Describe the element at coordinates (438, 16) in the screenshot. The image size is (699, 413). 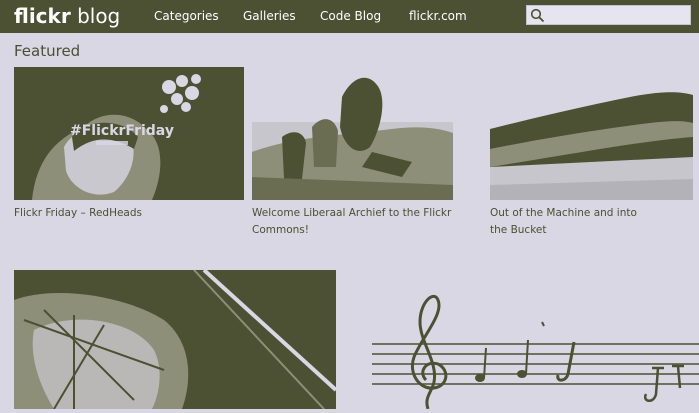
I see `nav-flickr-com: flickr.com` at that location.